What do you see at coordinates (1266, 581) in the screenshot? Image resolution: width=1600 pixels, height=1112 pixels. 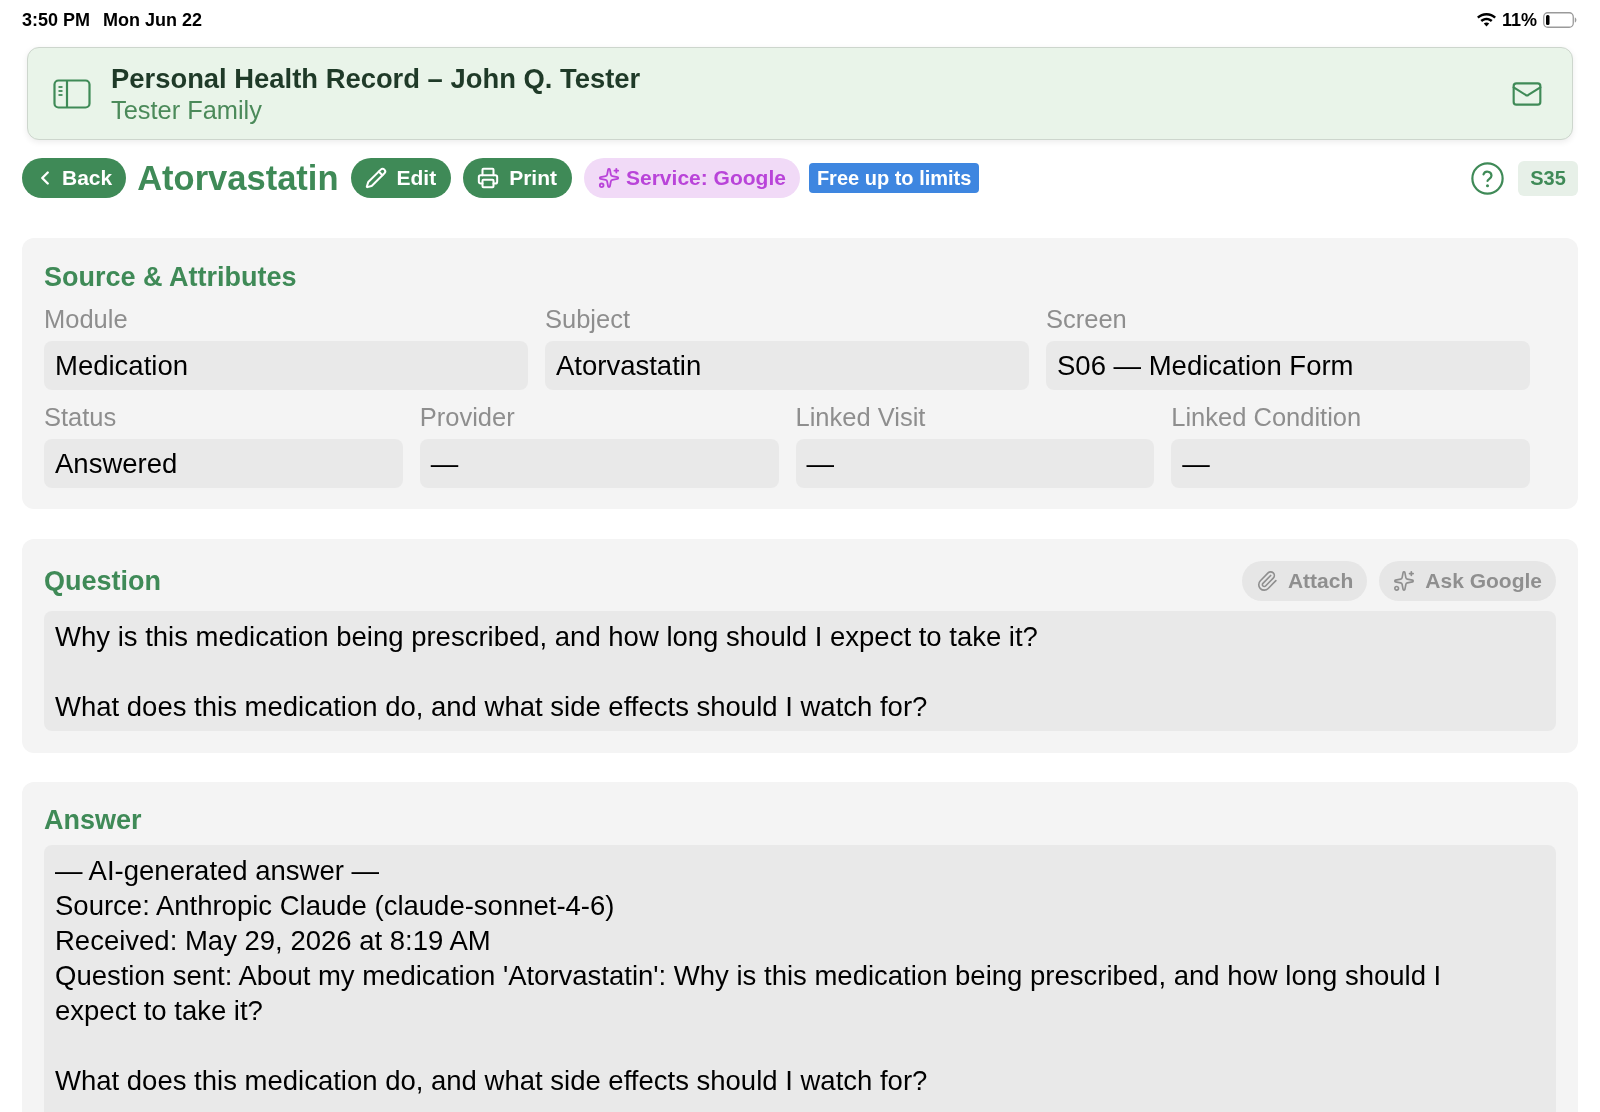 I see `paperclip-icon` at bounding box center [1266, 581].